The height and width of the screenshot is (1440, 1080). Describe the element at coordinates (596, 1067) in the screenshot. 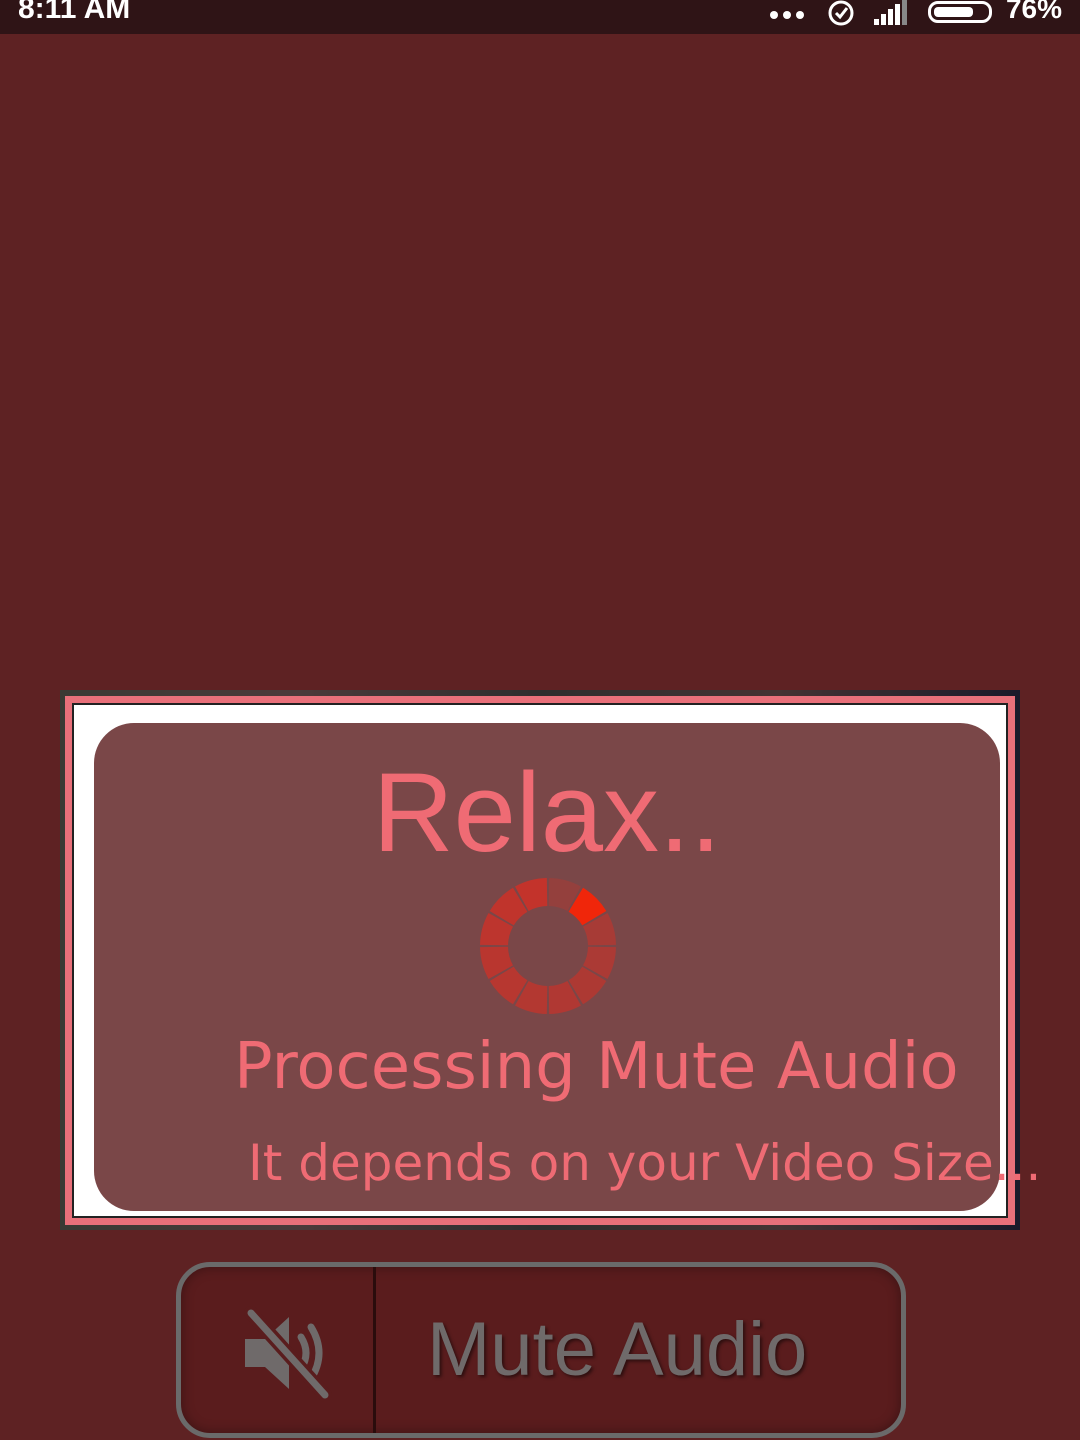

I see `dialog-message: Processing Mute Audio` at that location.